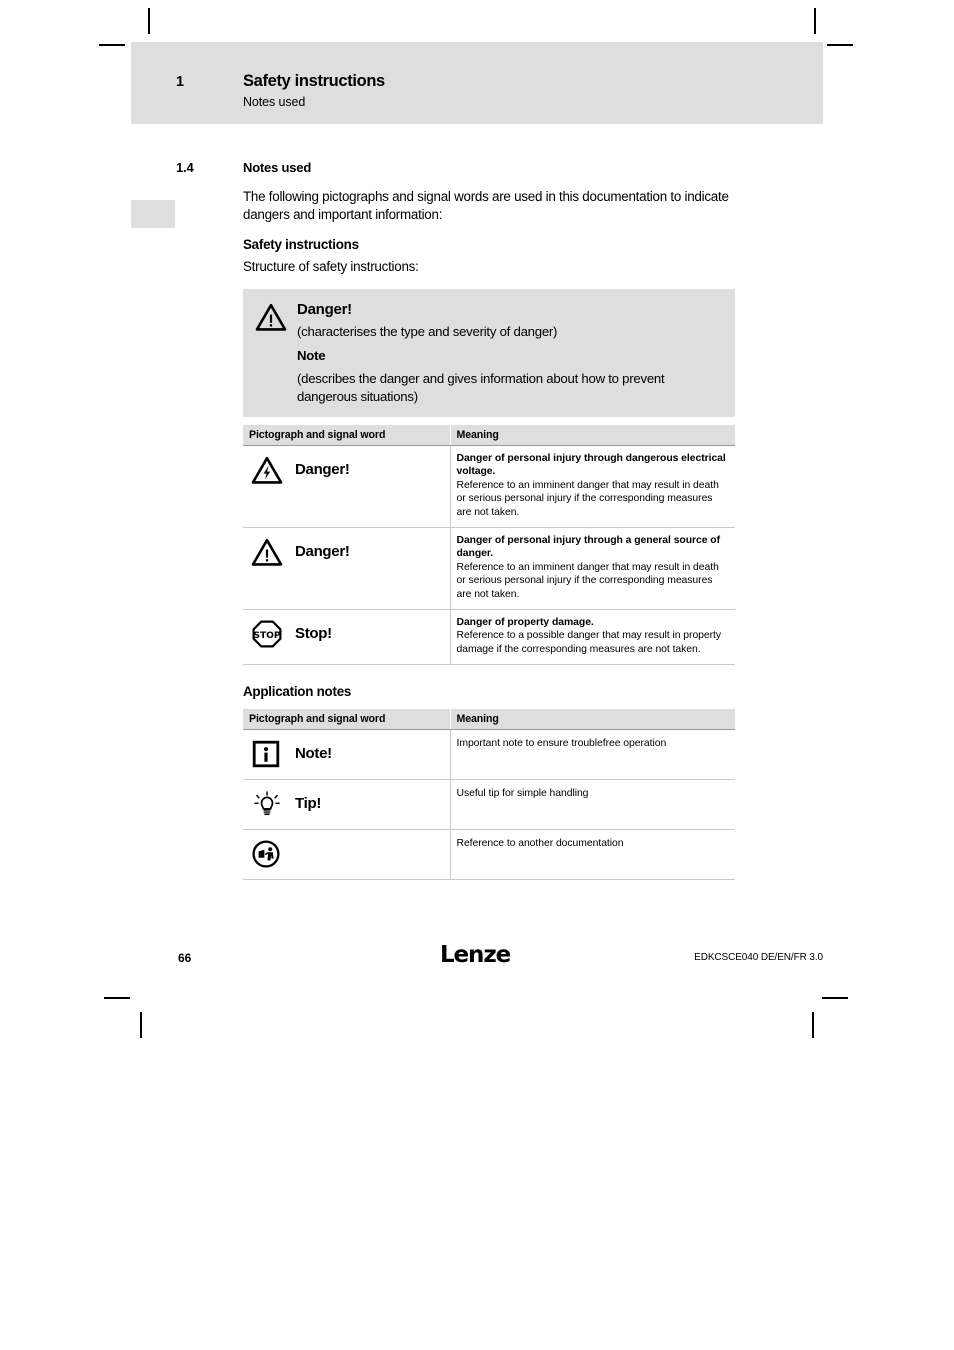 The image size is (954, 1350). Describe the element at coordinates (185, 167) in the screenshot. I see `section-number: 1.4` at that location.